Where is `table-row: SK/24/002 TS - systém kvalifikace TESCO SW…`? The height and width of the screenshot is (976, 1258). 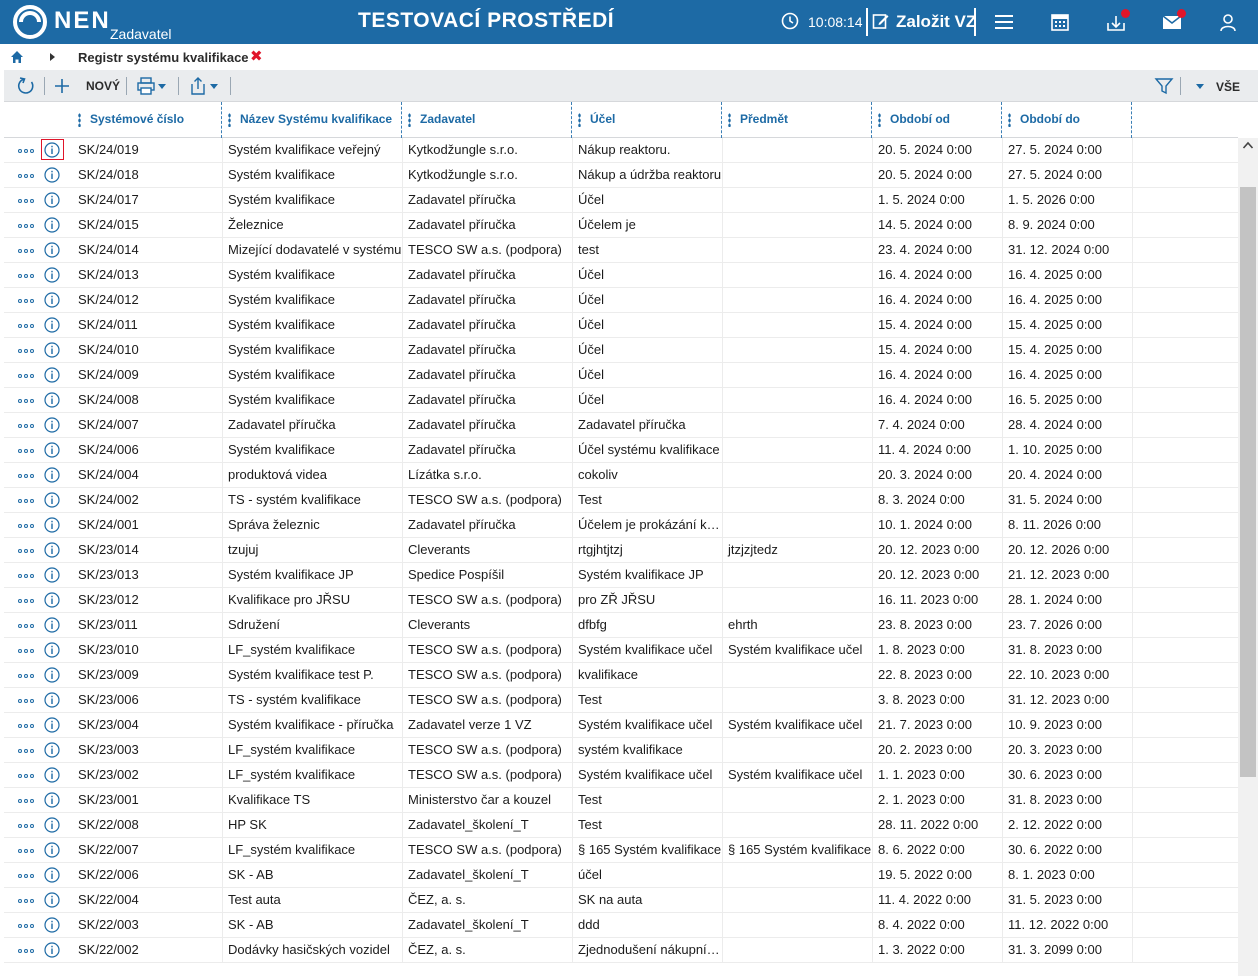 table-row: SK/24/002 TS - systém kvalifikace TESCO SW… is located at coordinates (621, 500).